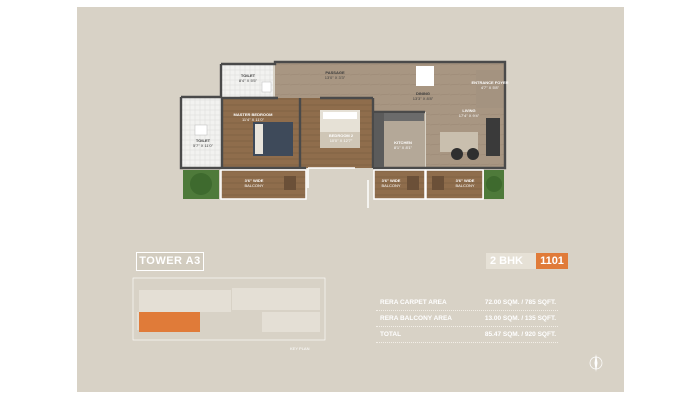 Image resolution: width=700 pixels, height=400 pixels. What do you see at coordinates (300, 348) in the screenshot?
I see `key-plan-label: KEY PLAN` at bounding box center [300, 348].